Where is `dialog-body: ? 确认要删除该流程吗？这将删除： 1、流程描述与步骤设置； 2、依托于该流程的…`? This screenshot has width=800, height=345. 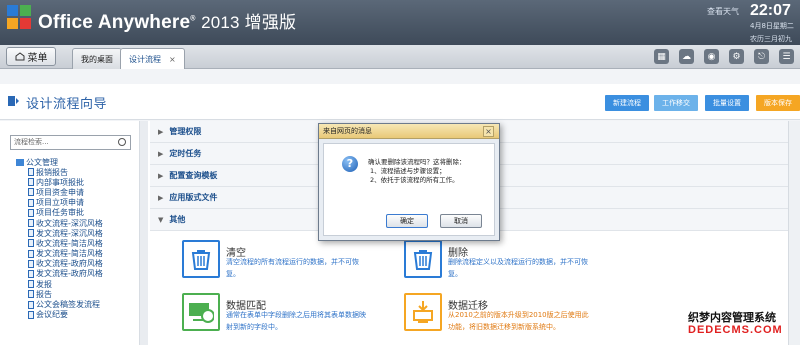
dialog-body: ? 确认要删除该流程吗？这将删除： 1、流程描述与步骤设置； 2、依托于该流程的… is located at coordinates (409, 189).